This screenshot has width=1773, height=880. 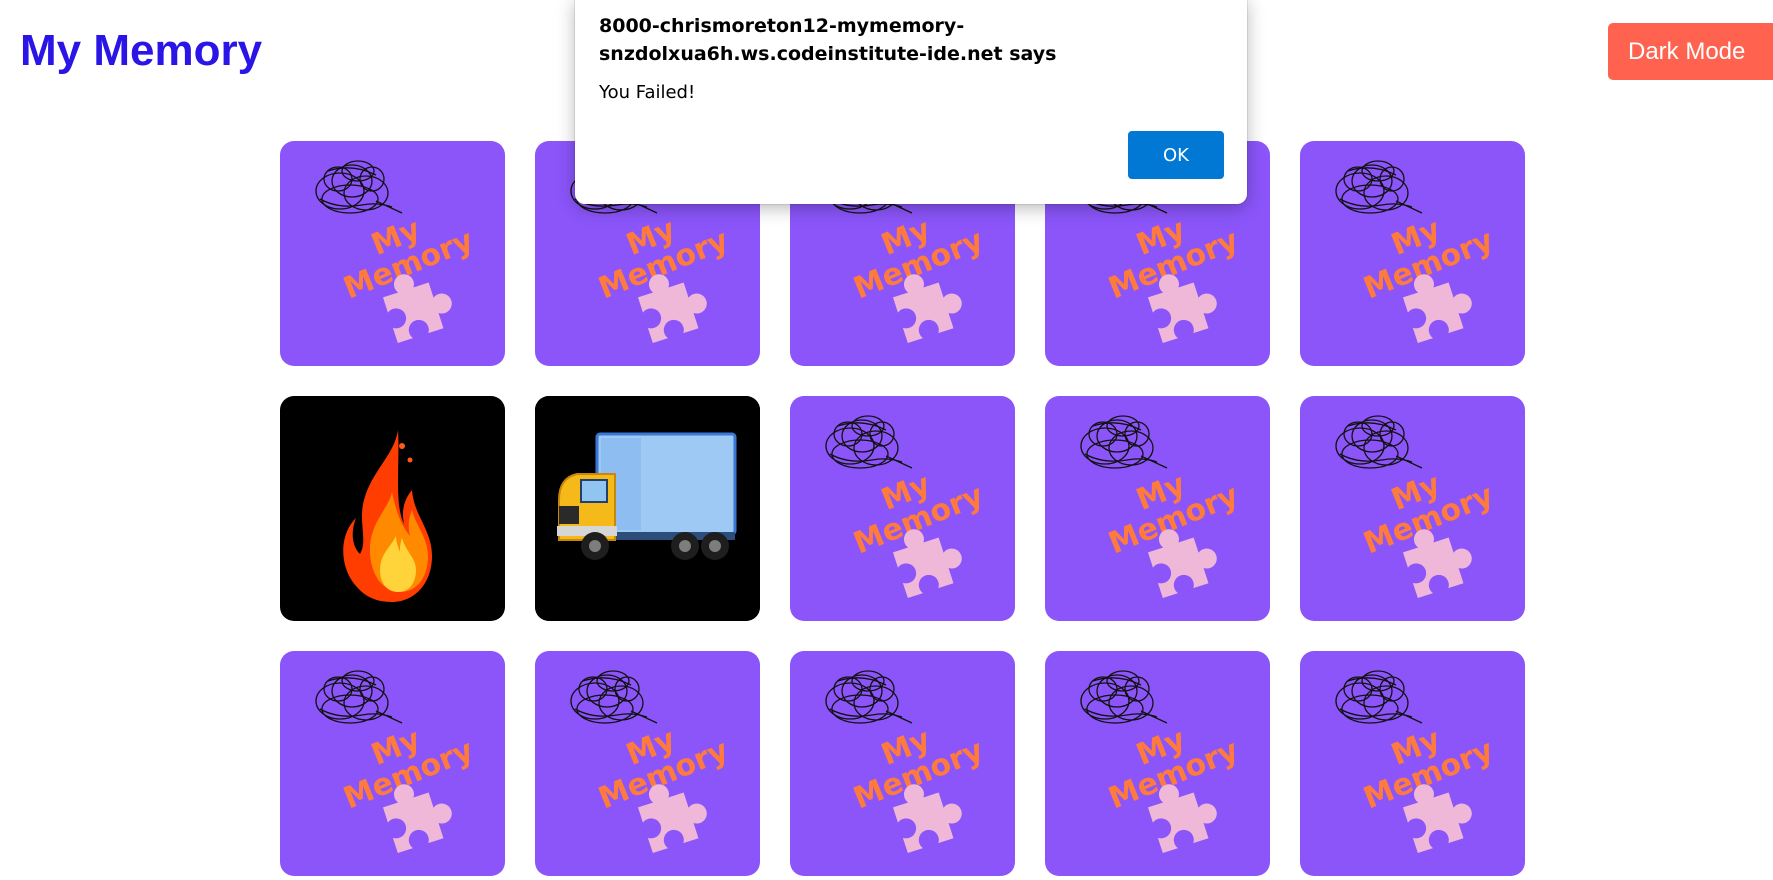 What do you see at coordinates (1176, 155) in the screenshot?
I see `alert-ok-button: OK` at bounding box center [1176, 155].